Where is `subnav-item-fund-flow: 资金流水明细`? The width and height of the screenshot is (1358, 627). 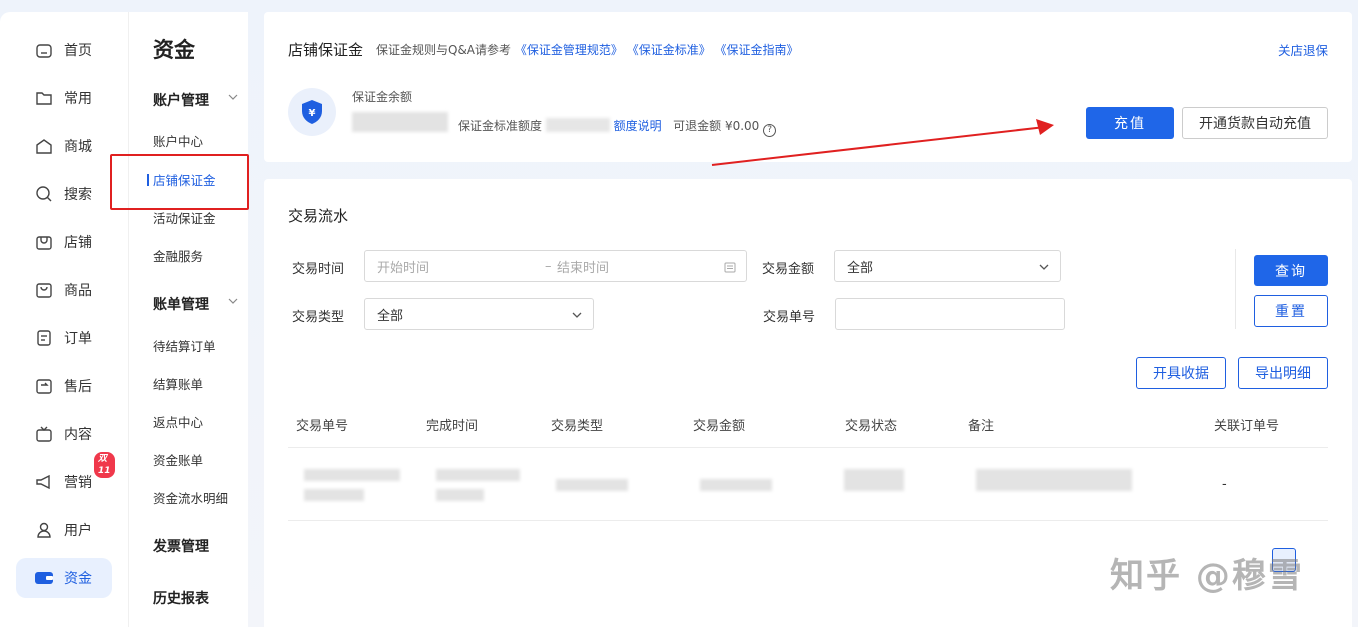 subnav-item-fund-flow: 资金流水明细 is located at coordinates (190, 497).